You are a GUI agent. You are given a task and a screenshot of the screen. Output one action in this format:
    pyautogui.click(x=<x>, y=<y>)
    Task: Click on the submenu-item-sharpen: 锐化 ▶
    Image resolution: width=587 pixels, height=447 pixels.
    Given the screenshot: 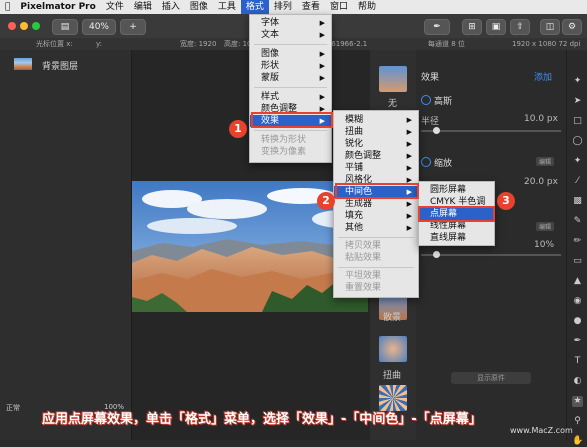 What is the action you would take?
    pyautogui.click(x=376, y=144)
    